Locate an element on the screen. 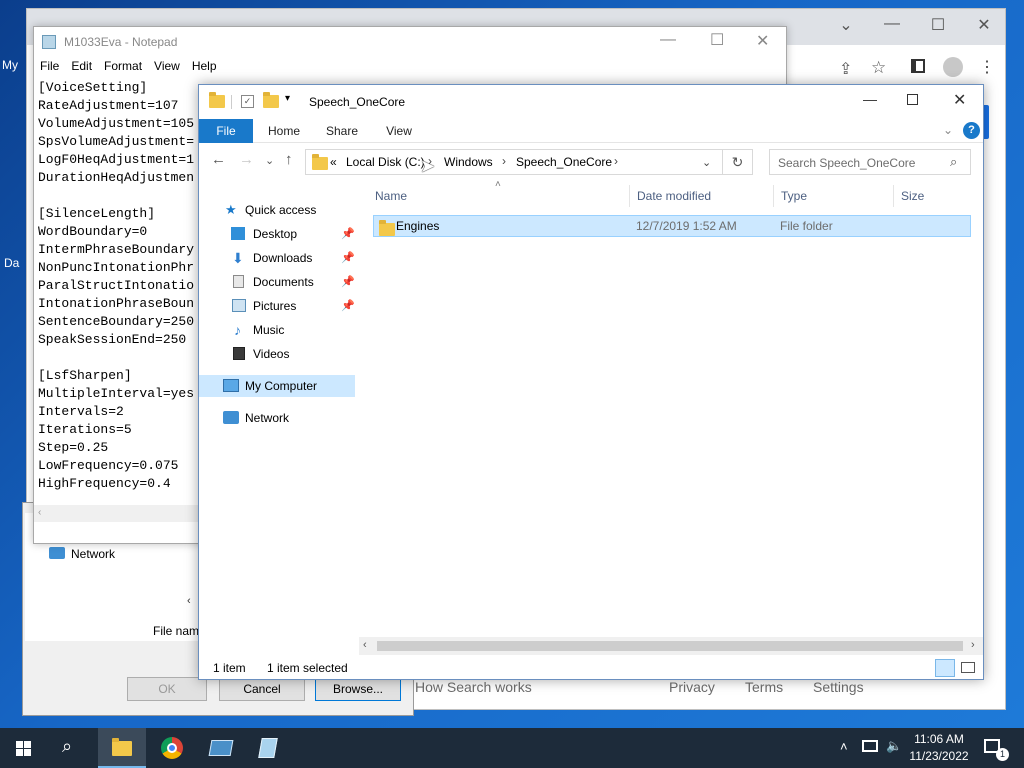 The width and height of the screenshot is (1024, 768). nav-documents: Documents 📌 is located at coordinates (277, 282).